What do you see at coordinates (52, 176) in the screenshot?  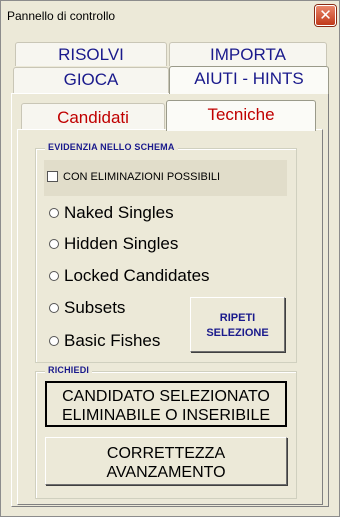 I see `eliminazioni-checkbox` at bounding box center [52, 176].